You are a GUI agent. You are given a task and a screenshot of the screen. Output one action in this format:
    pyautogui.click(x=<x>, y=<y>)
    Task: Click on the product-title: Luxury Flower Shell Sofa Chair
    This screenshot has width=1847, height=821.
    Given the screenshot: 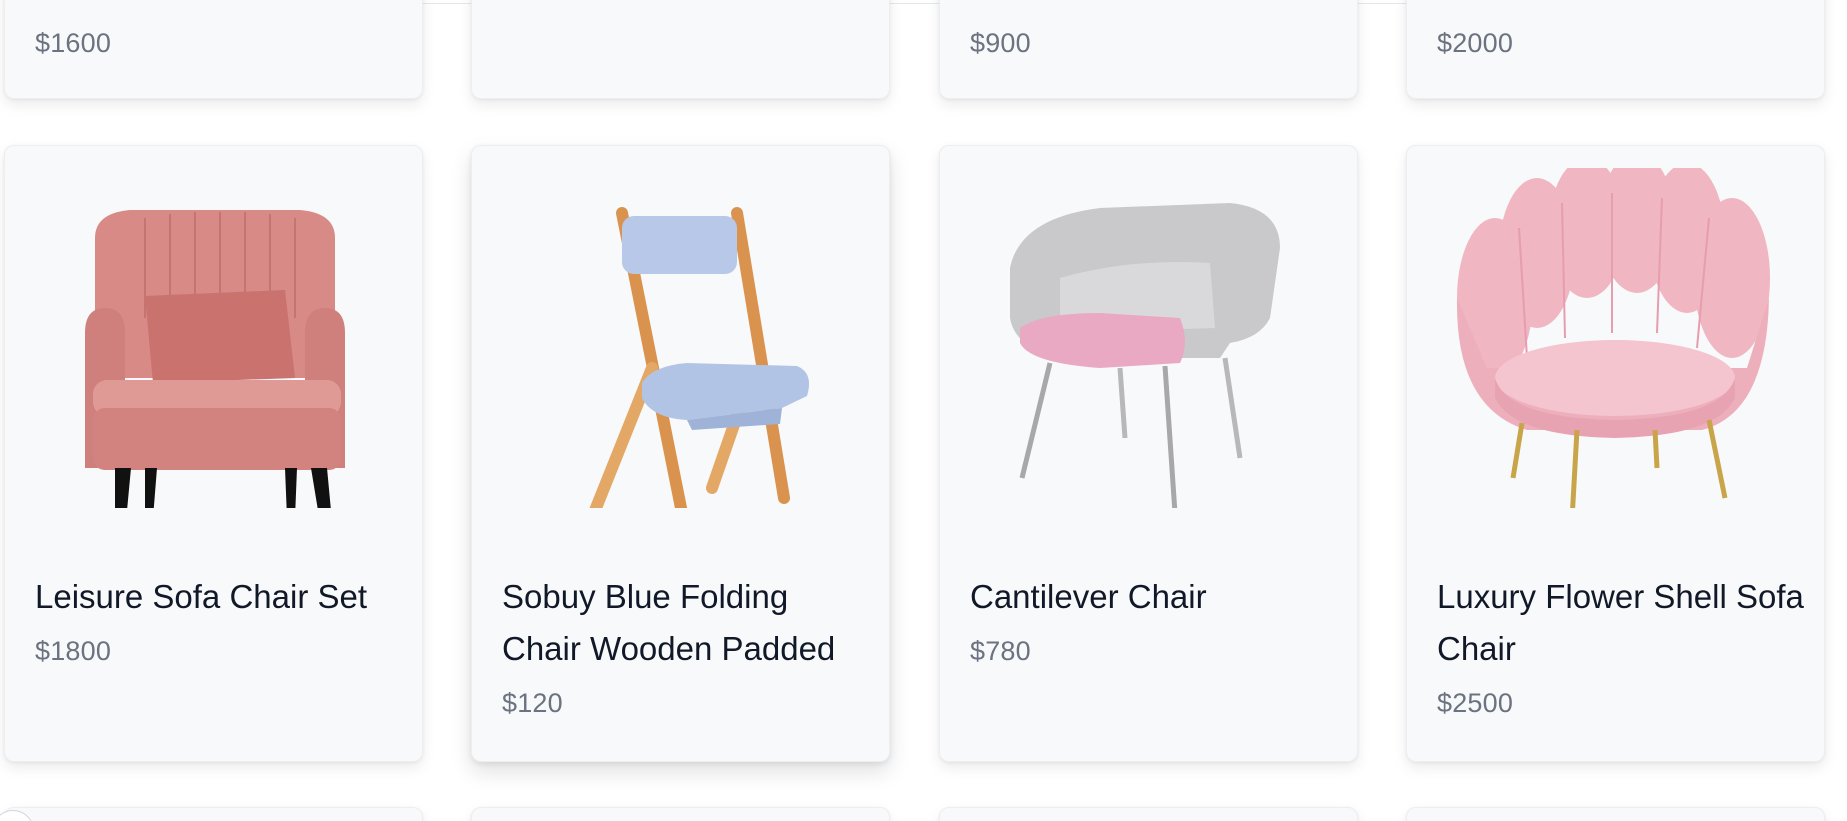 What is the action you would take?
    pyautogui.click(x=1622, y=623)
    